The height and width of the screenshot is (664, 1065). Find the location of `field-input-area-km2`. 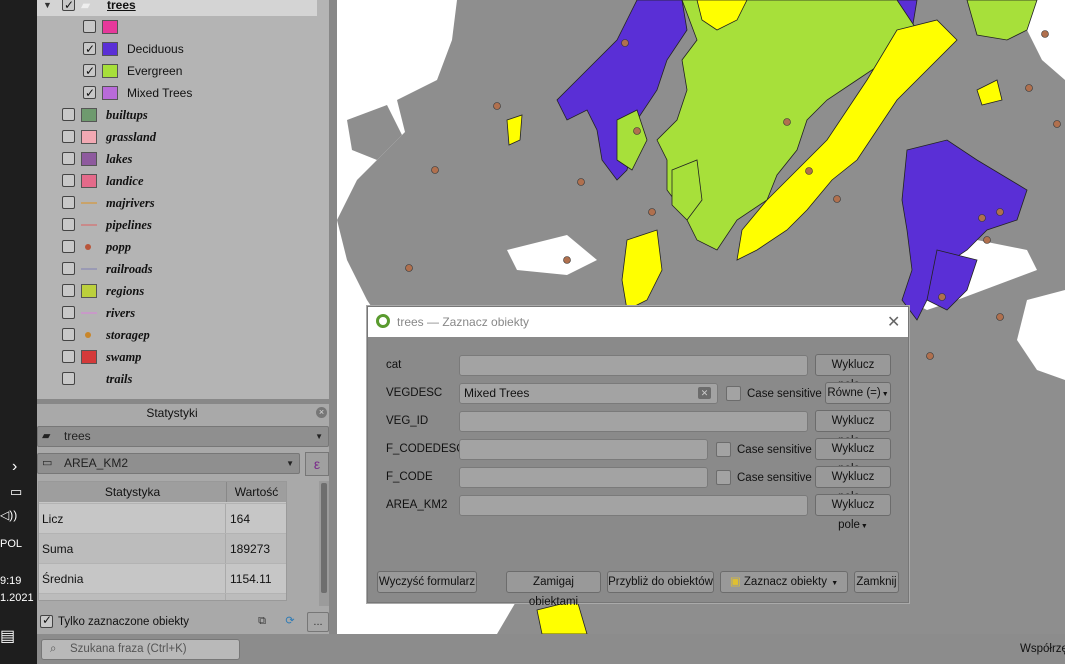

field-input-area-km2 is located at coordinates (633, 505).